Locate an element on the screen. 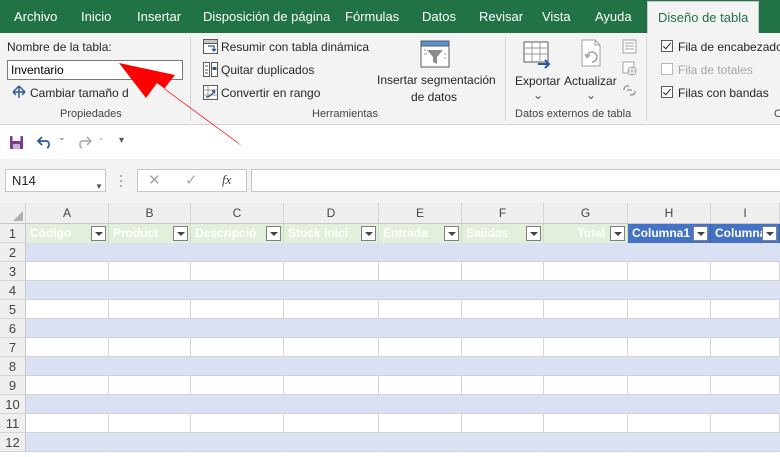 Image resolution: width=780 pixels, height=457 pixels. tab-vista: Vista is located at coordinates (556, 16).